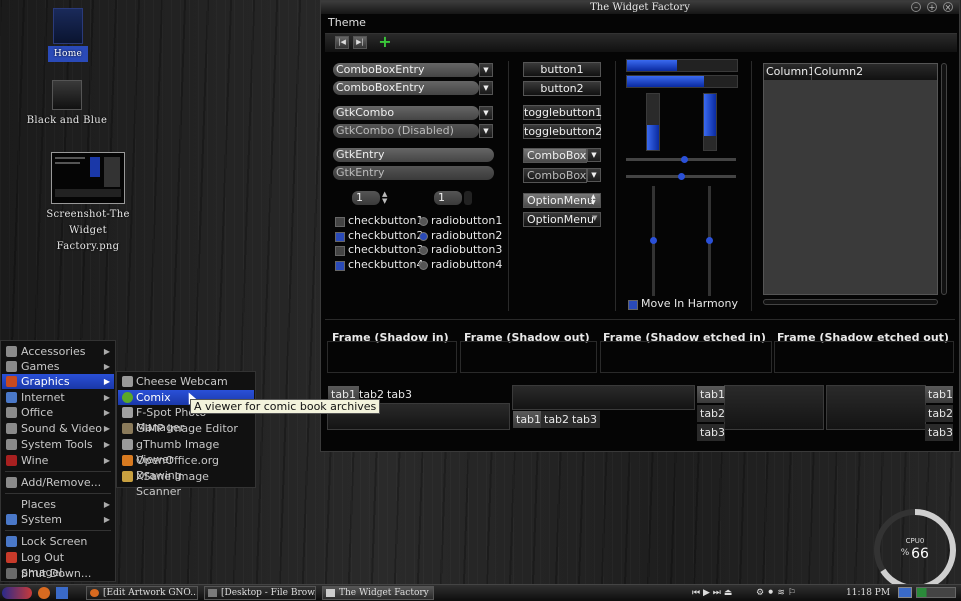  I want to click on gthumb-icon, so click(127, 444).